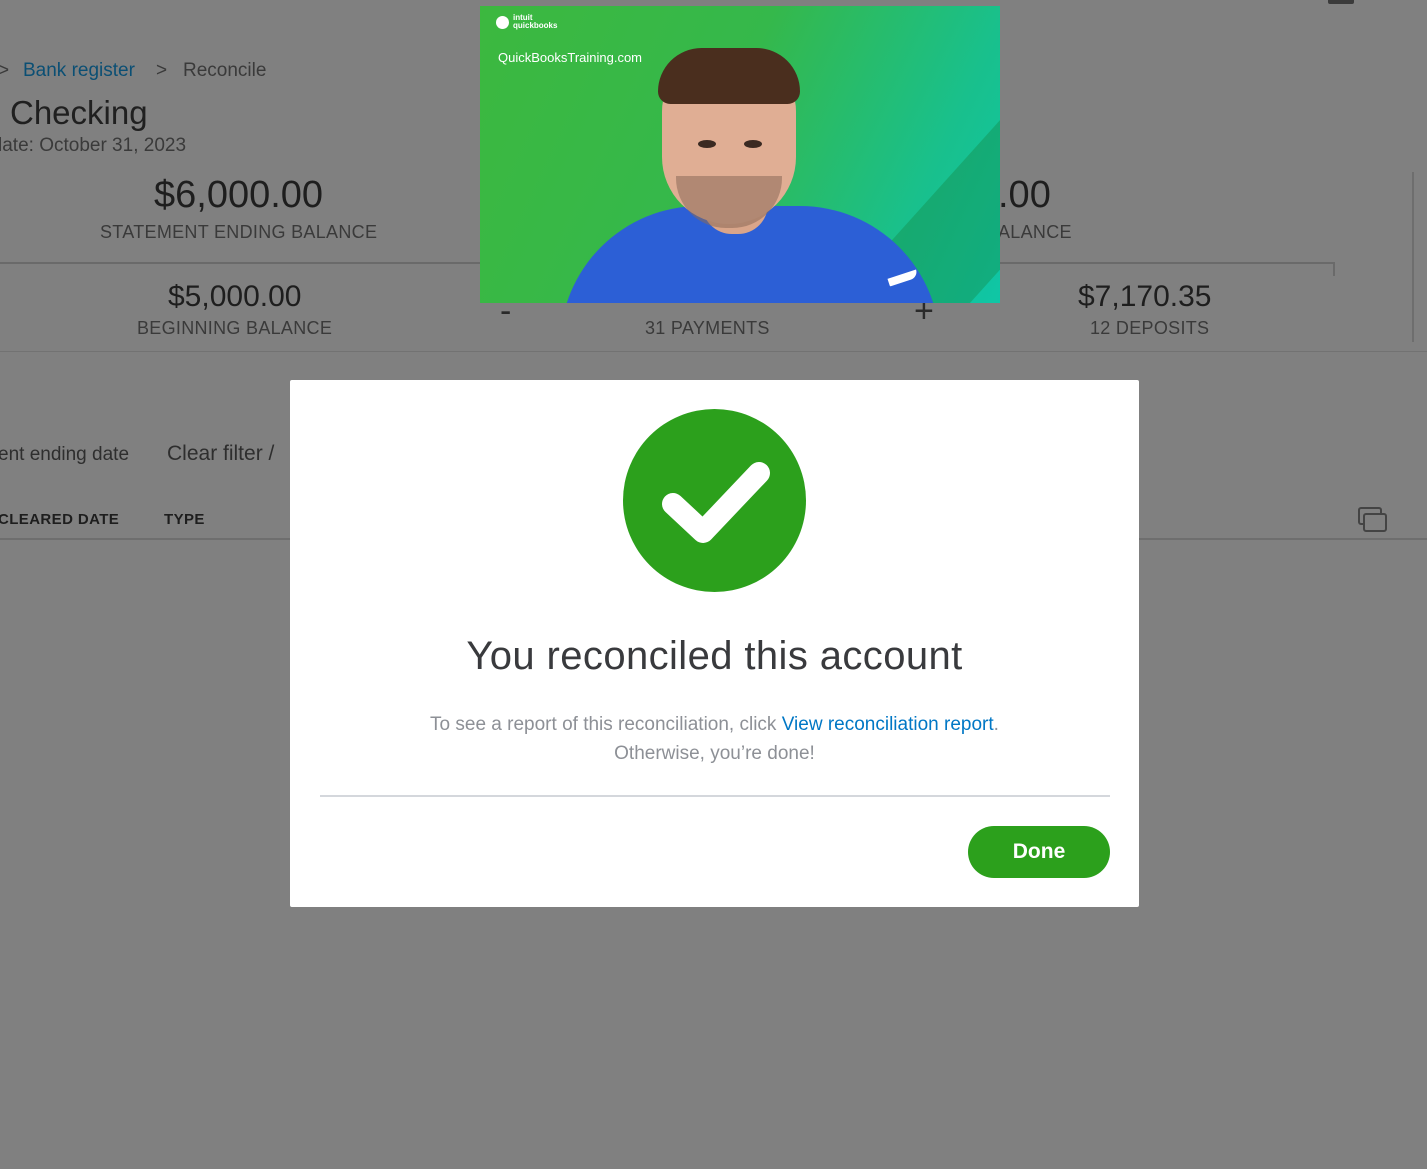  What do you see at coordinates (502, 22) in the screenshot?
I see `quickbooks-logo-icon` at bounding box center [502, 22].